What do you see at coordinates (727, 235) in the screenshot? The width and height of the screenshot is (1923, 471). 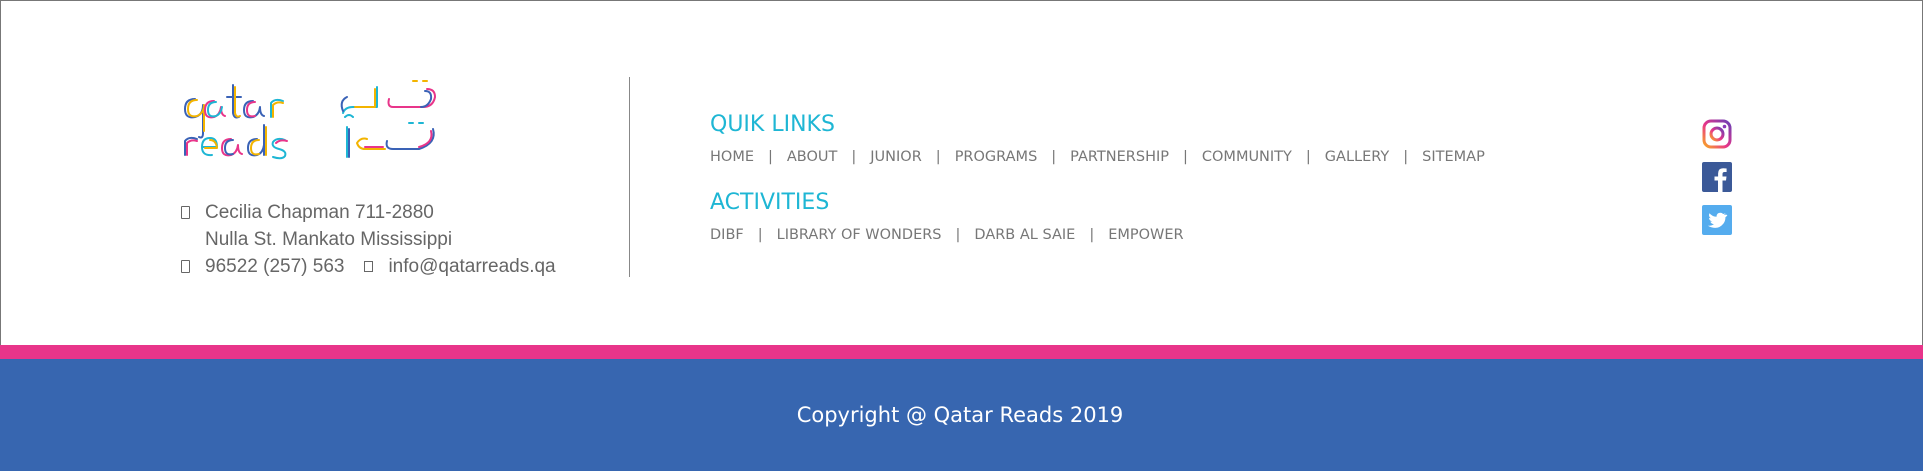 I see `activity-link-dibf: DIBF` at bounding box center [727, 235].